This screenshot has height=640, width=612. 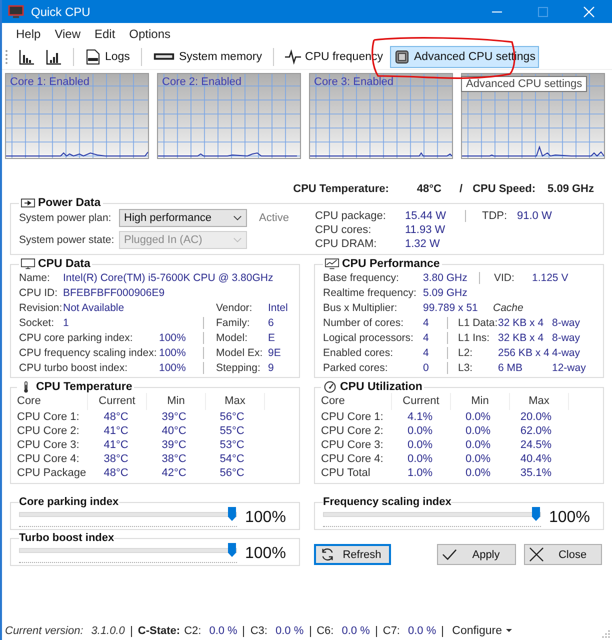 I want to click on cache-heading: Cache, so click(x=508, y=308).